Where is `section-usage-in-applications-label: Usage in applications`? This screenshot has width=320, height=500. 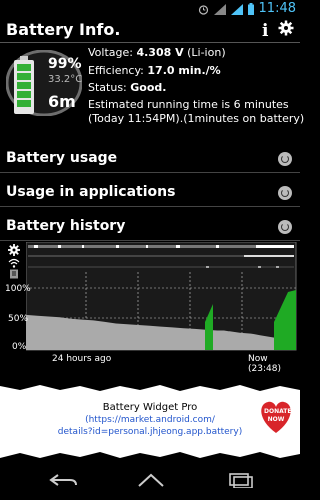
section-usage-in-applications-label: Usage in applications is located at coordinates (91, 192).